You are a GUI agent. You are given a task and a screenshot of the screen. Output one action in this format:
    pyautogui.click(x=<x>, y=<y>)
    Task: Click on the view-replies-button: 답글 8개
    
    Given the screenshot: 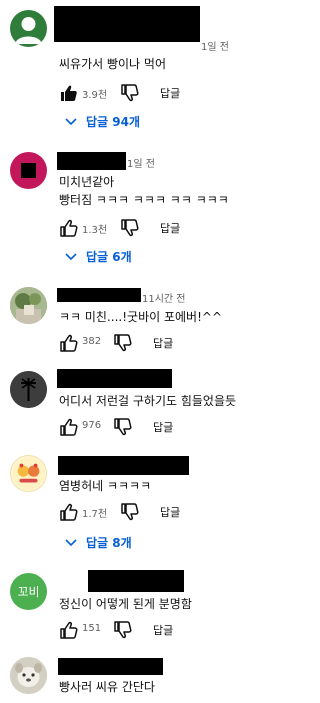 What is the action you would take?
    pyautogui.click(x=98, y=542)
    